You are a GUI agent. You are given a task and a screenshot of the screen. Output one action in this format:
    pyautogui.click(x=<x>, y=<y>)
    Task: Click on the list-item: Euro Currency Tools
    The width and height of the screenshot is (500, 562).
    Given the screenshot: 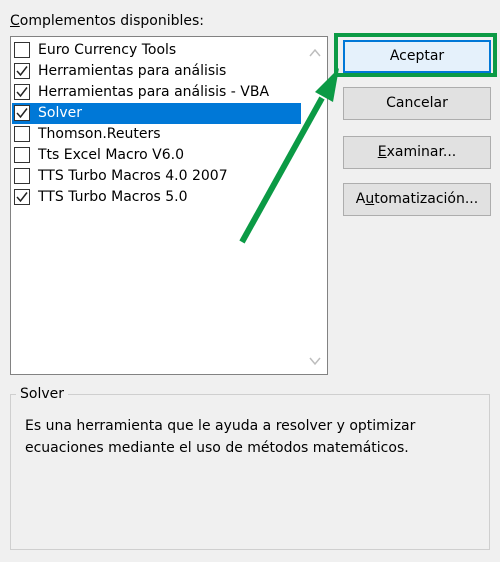 What is the action you would take?
    pyautogui.click(x=156, y=50)
    